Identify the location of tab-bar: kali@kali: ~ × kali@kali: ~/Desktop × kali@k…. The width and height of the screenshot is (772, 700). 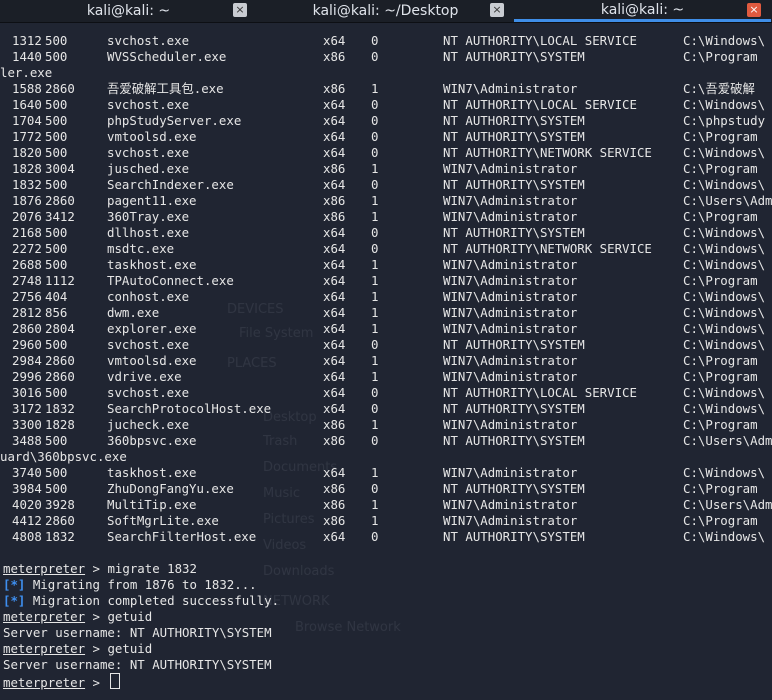
(386, 11).